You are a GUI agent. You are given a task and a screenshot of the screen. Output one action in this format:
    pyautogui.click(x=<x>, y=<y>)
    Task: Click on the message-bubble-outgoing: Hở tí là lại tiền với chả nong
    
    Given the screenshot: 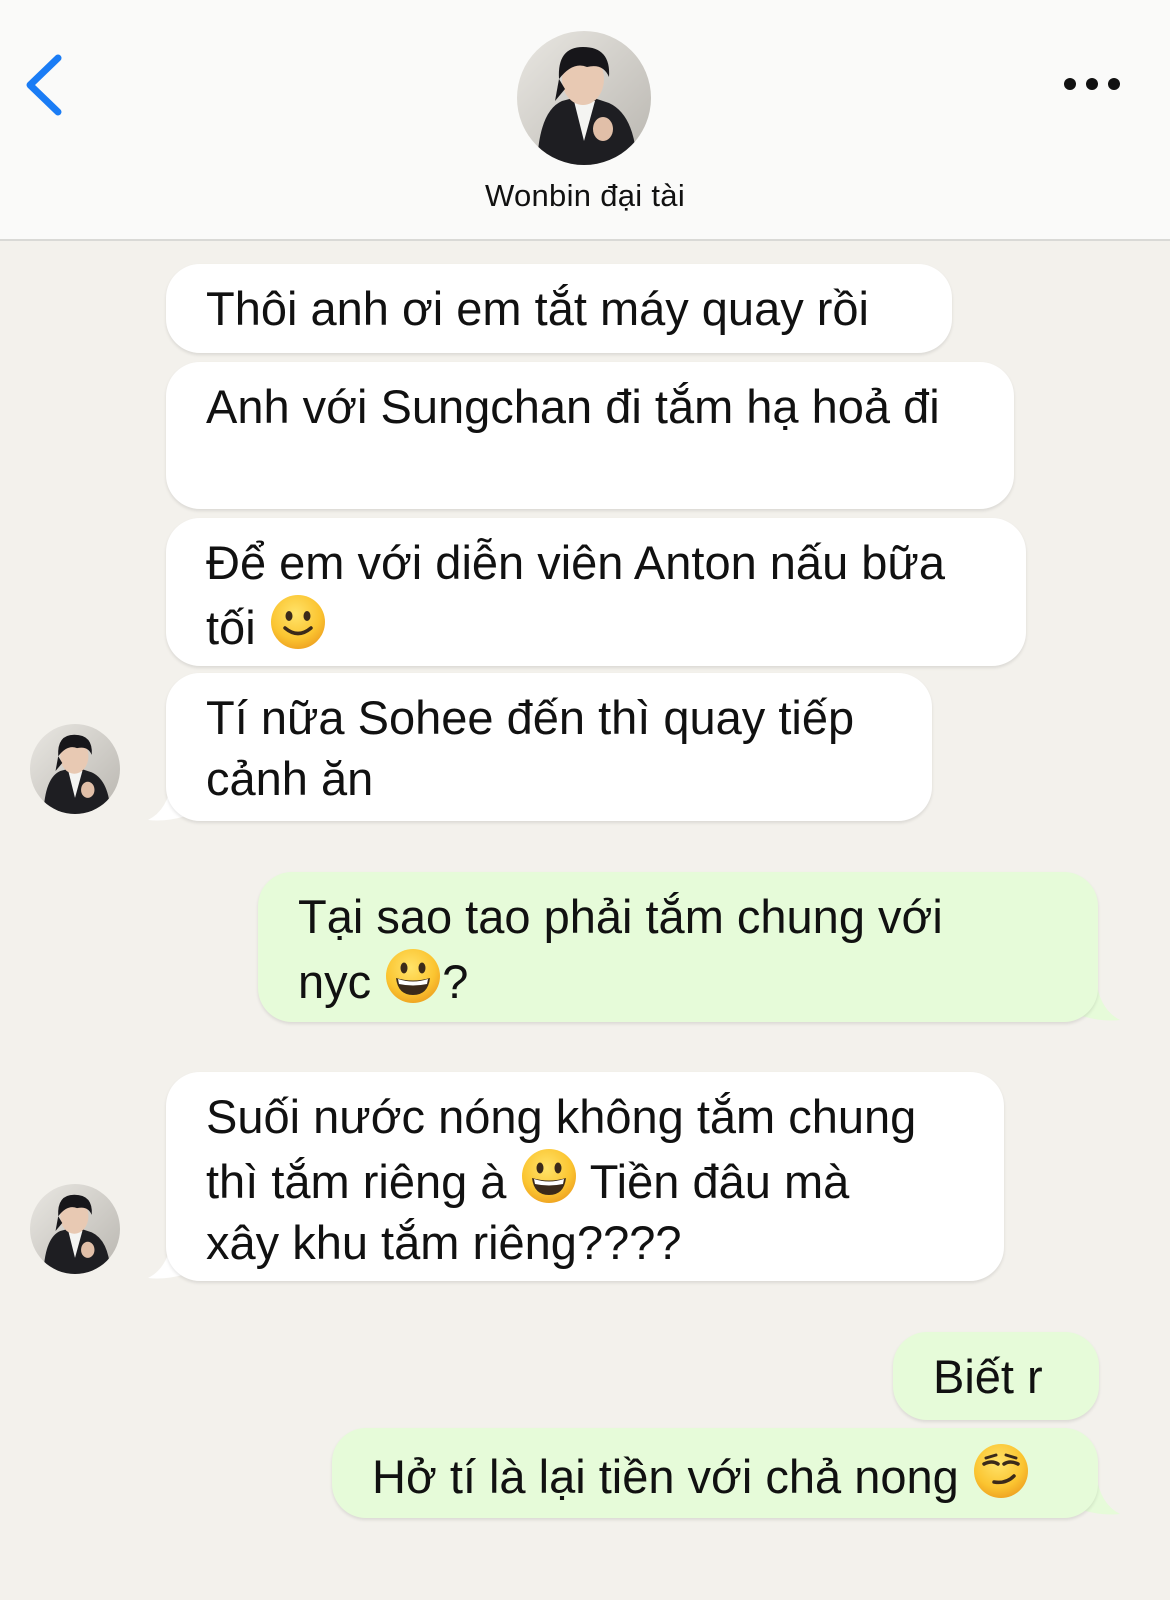 What is the action you would take?
    pyautogui.click(x=715, y=1473)
    